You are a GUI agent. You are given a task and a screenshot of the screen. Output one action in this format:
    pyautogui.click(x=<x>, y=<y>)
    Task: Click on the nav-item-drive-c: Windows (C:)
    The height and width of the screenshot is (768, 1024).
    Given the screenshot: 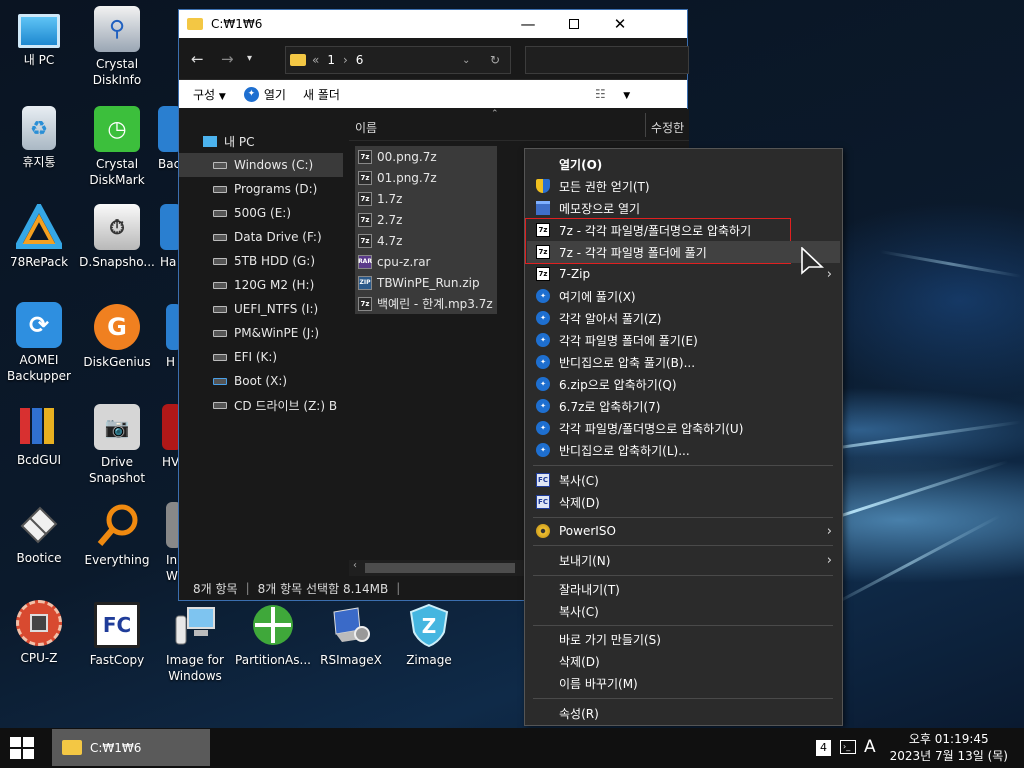 What is the action you would take?
    pyautogui.click(x=261, y=165)
    